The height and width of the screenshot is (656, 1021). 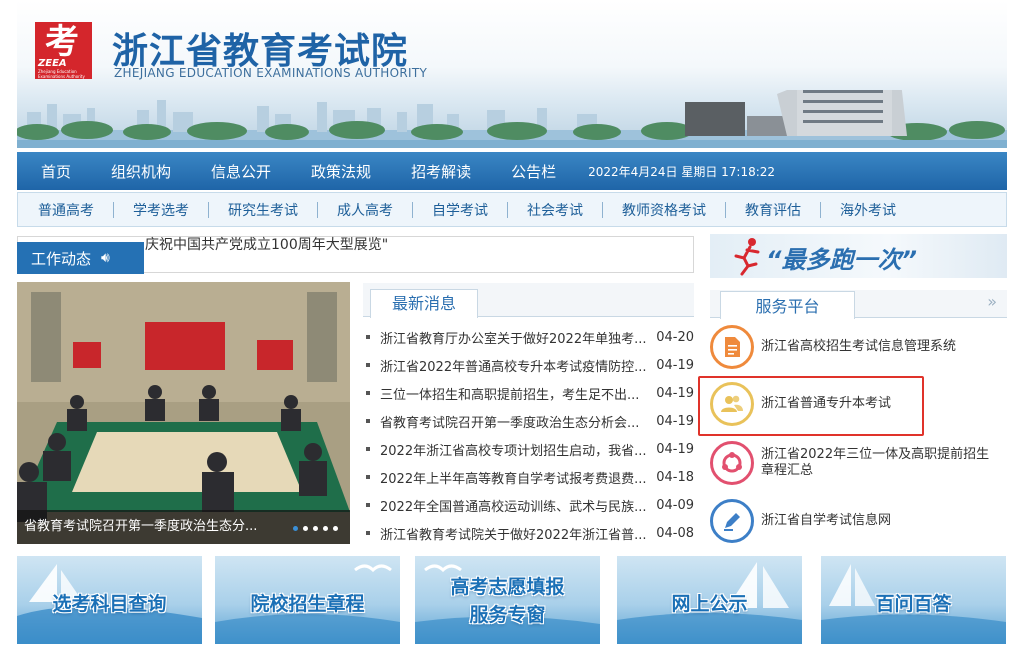 What do you see at coordinates (787, 305) in the screenshot?
I see `tab-service-platform: 服务平台` at bounding box center [787, 305].